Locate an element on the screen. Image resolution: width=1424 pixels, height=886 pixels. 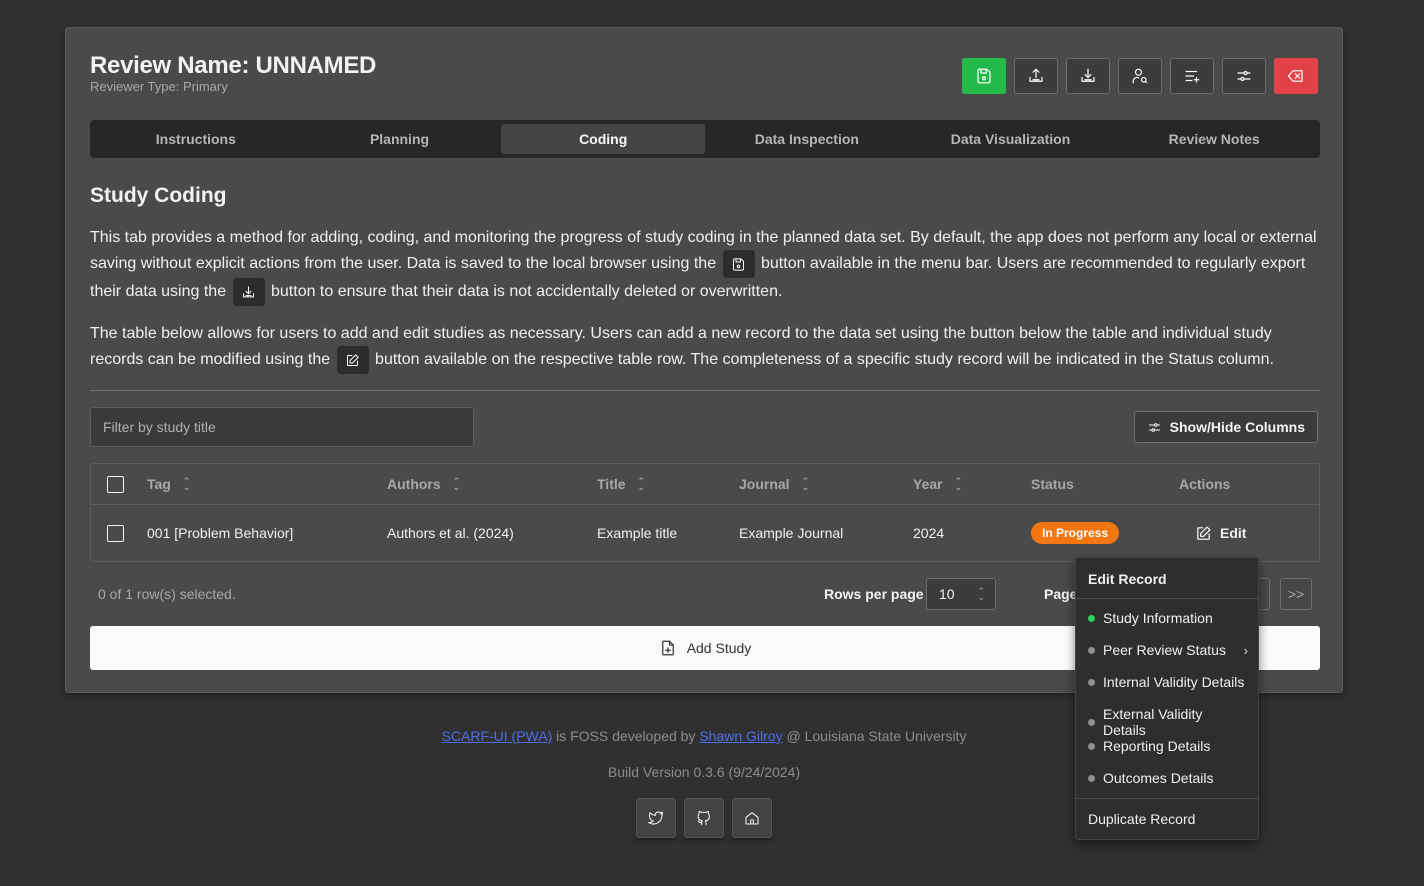
clear-button is located at coordinates (1296, 76).